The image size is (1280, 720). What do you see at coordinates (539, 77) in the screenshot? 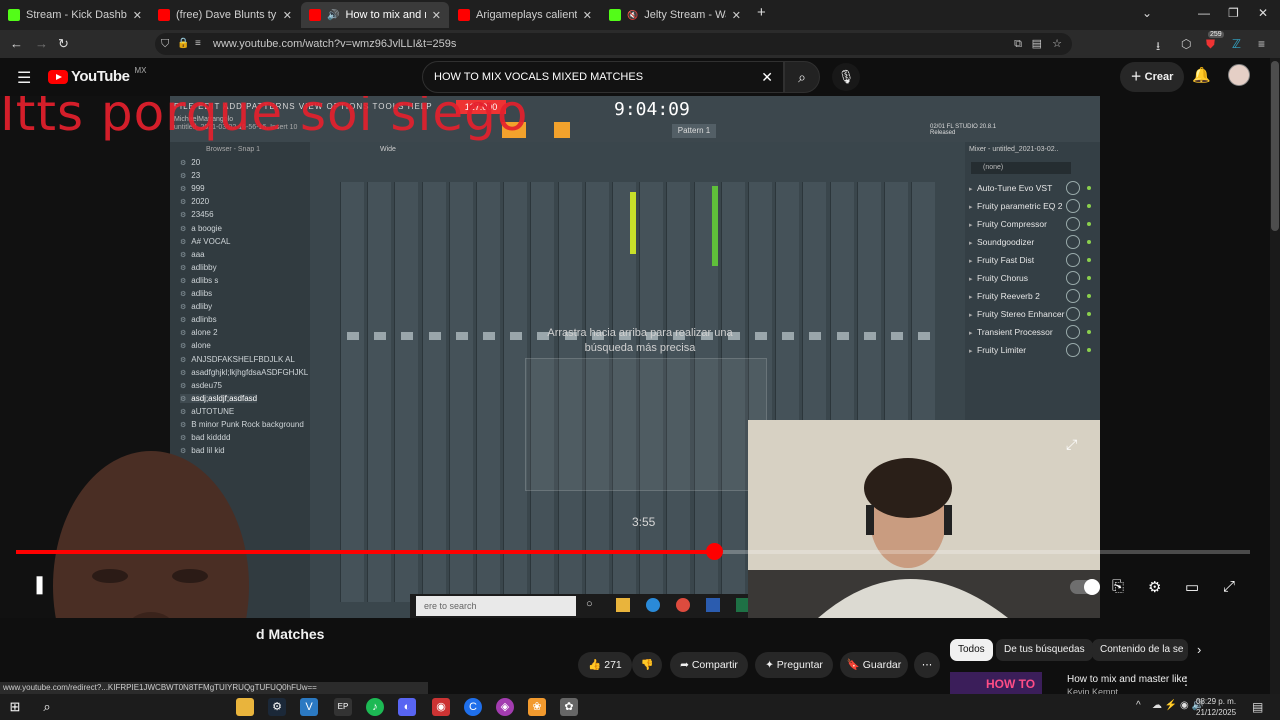
I see `search-value: HOW TO MIX VOCALS MIXED MATCHES` at bounding box center [539, 77].